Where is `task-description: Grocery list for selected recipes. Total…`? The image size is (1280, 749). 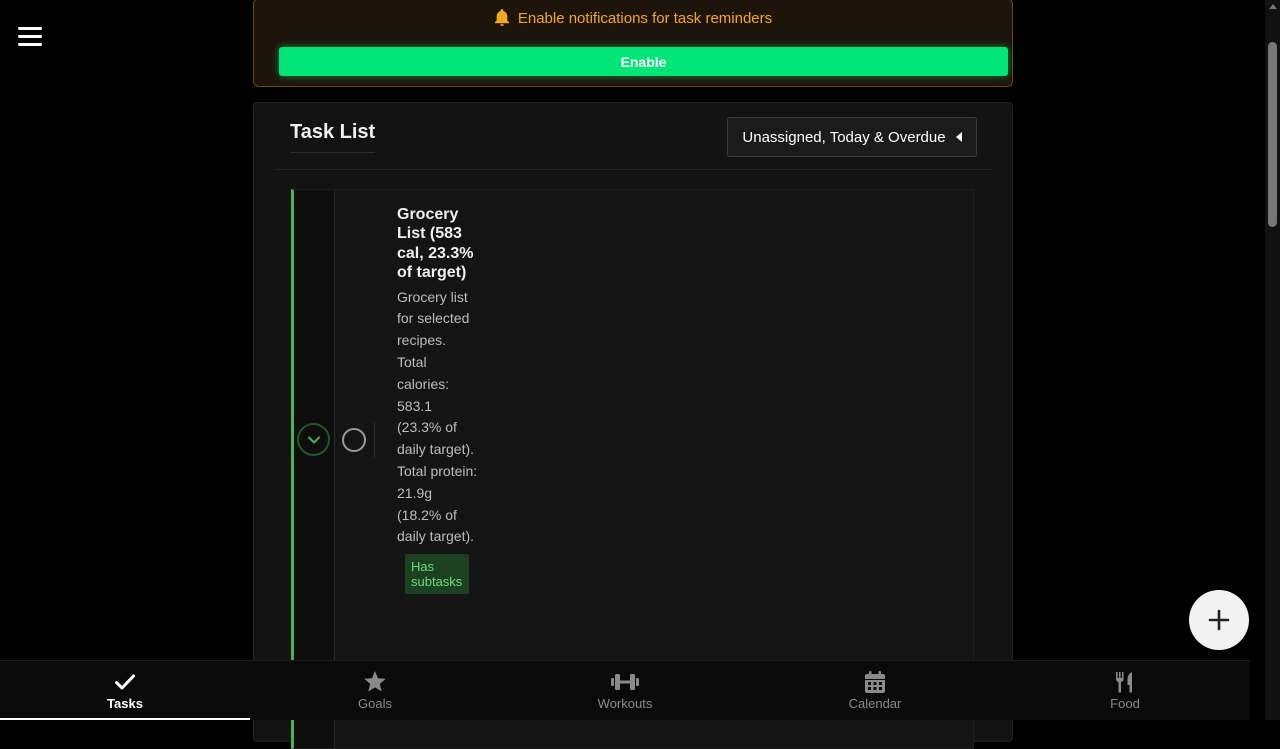 task-description: Grocery list for selected recipes. Total… is located at coordinates (437, 416).